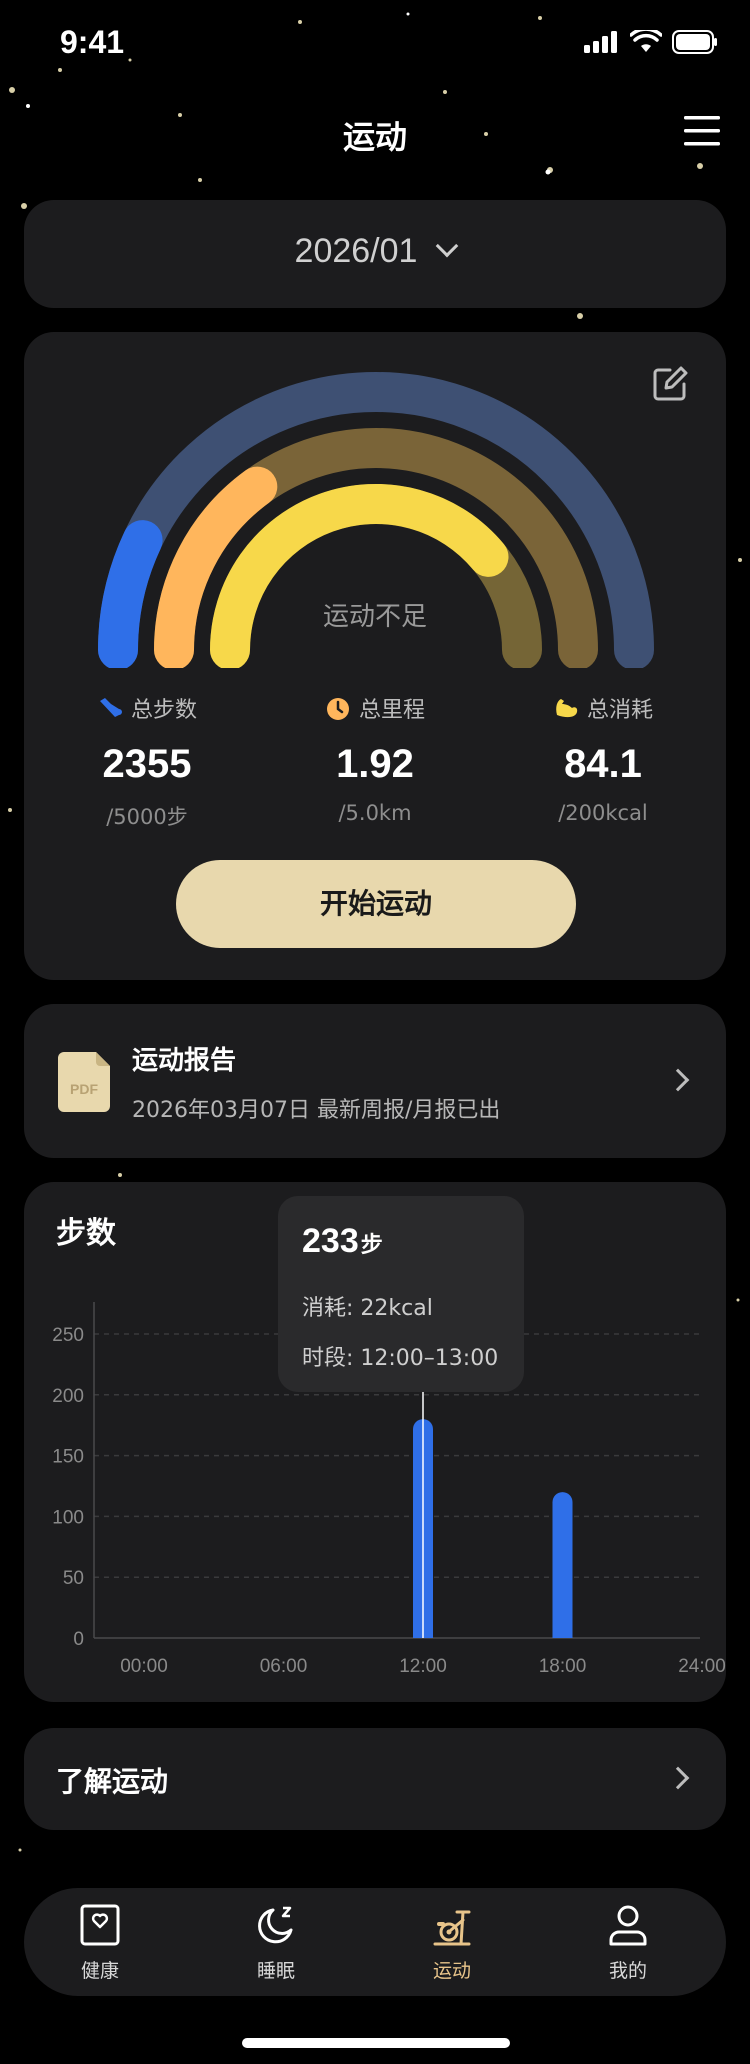  I want to click on y-tick-label: 150, so click(68, 1457).